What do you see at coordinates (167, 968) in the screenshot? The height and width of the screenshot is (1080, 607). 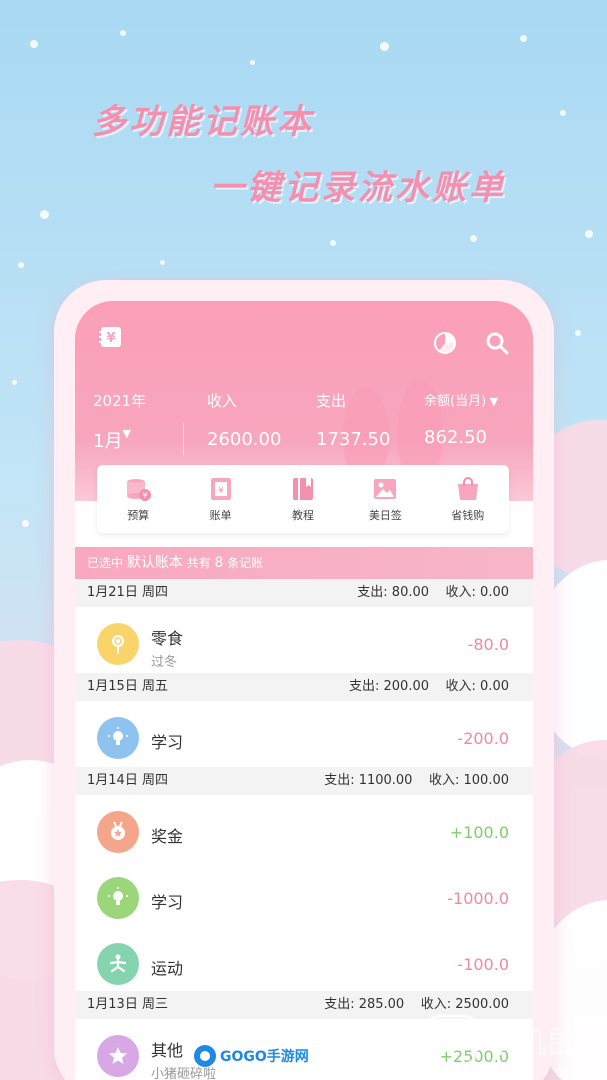 I see `category-name: 运动` at bounding box center [167, 968].